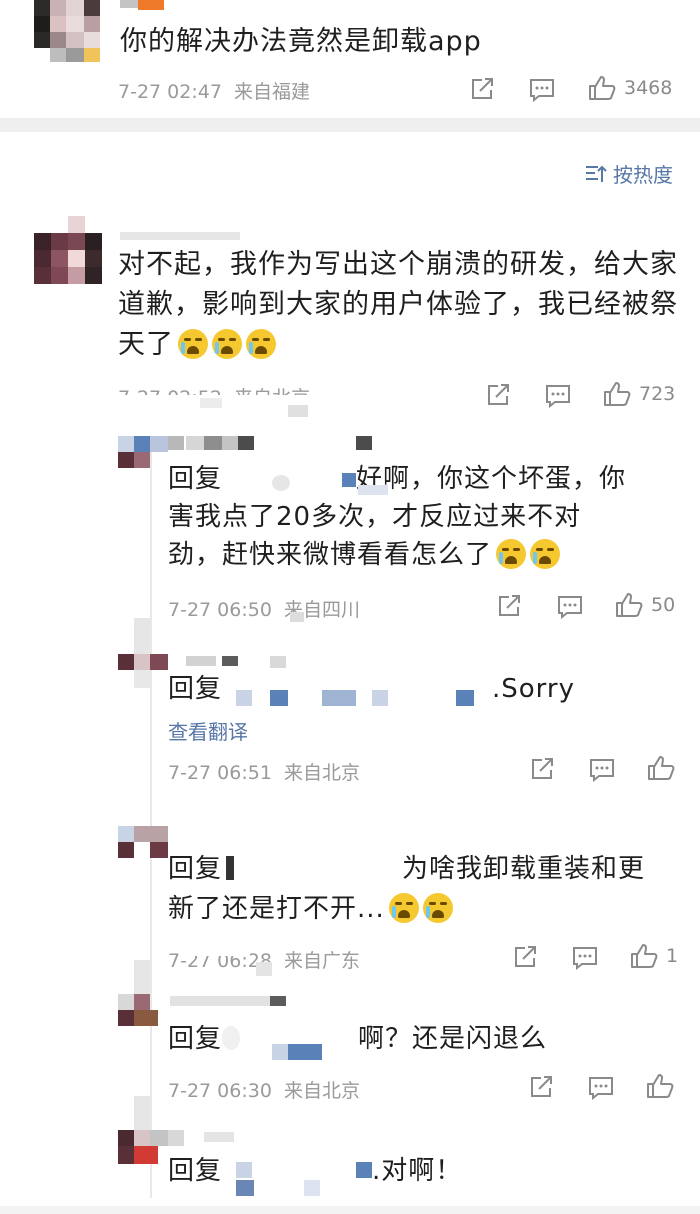  I want to click on like-count: 723, so click(657, 394).